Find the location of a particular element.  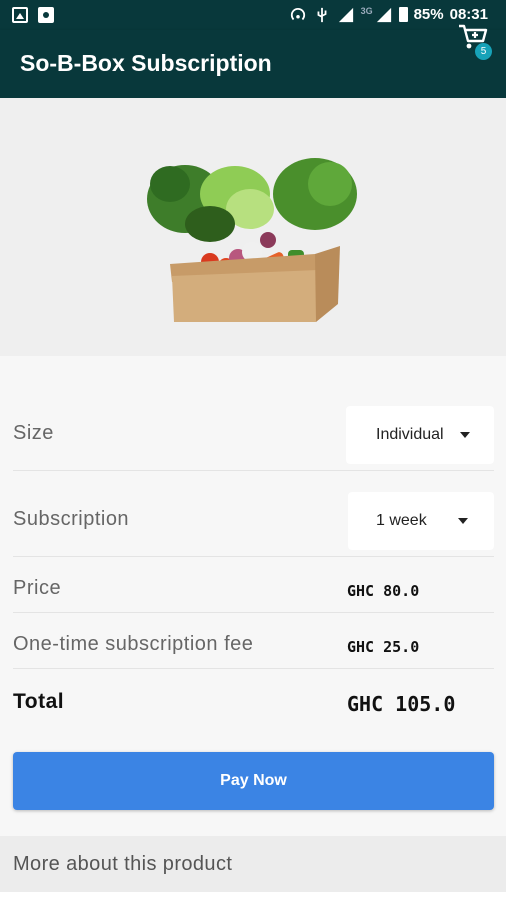

hotspot-icon is located at coordinates (297, 13).